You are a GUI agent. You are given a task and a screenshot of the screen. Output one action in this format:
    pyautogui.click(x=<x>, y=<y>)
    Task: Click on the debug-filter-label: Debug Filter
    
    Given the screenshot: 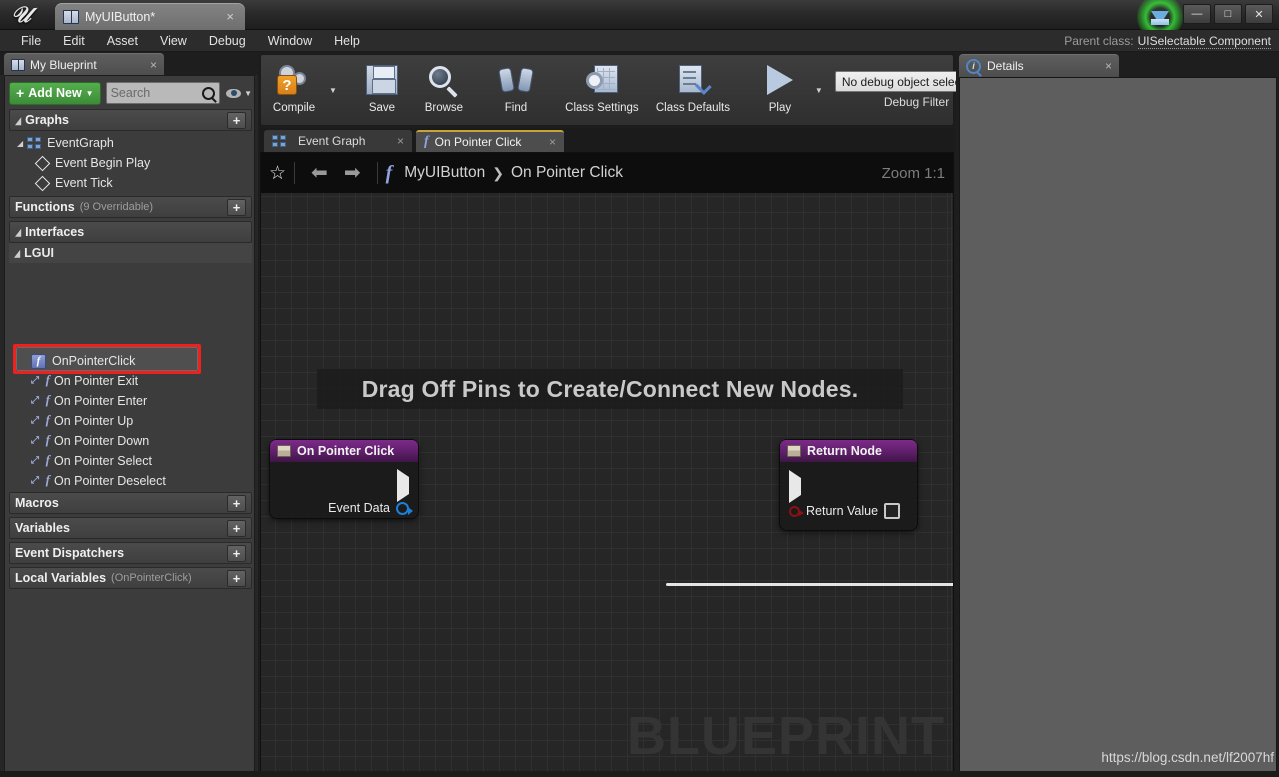 What is the action you would take?
    pyautogui.click(x=916, y=102)
    